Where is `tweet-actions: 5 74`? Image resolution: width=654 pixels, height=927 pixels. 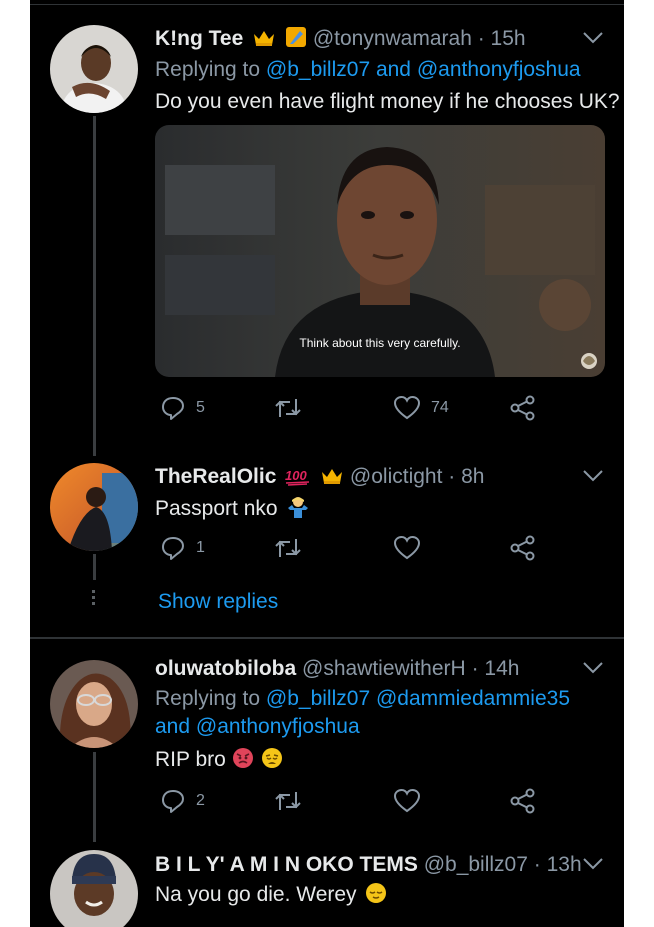
tweet-actions: 5 74 is located at coordinates (360, 412).